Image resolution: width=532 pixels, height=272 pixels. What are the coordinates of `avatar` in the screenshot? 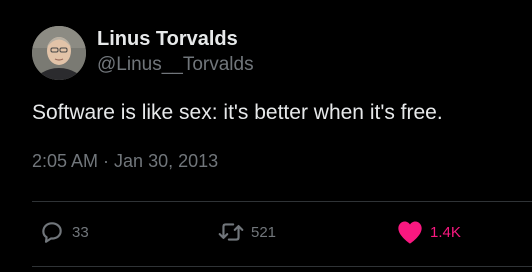 It's located at (59, 53).